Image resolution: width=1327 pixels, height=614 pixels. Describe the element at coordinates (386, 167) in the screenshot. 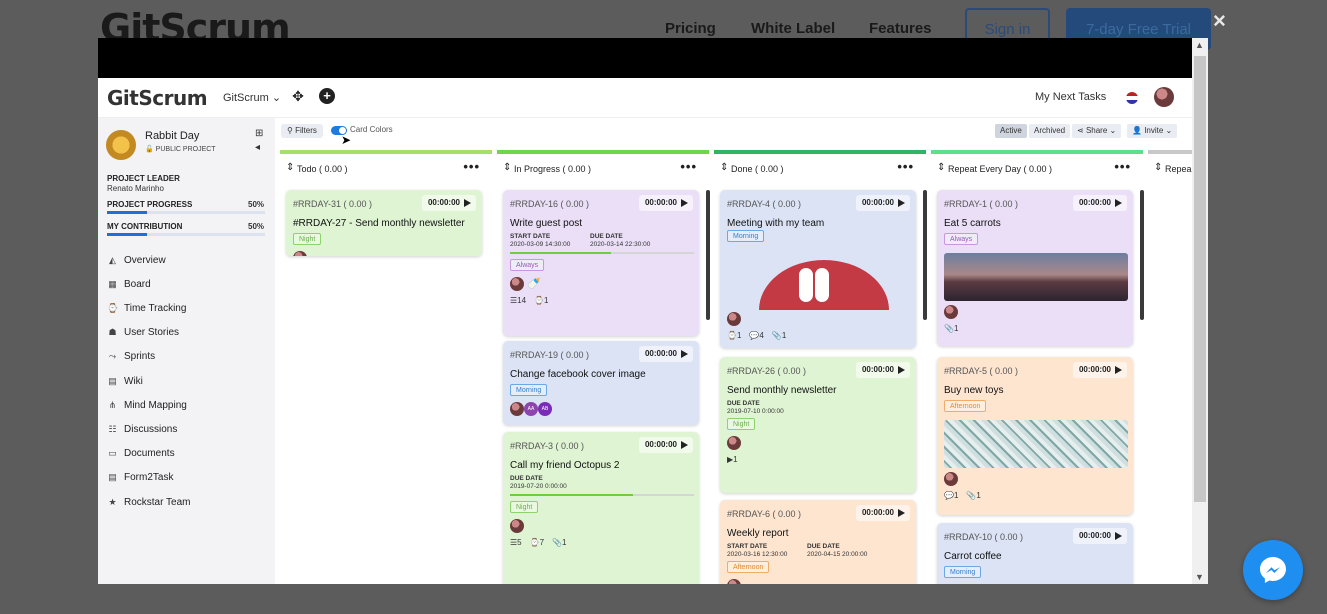

I see `column-header: ⇕ Todo ( 0.00 ) •••` at that location.